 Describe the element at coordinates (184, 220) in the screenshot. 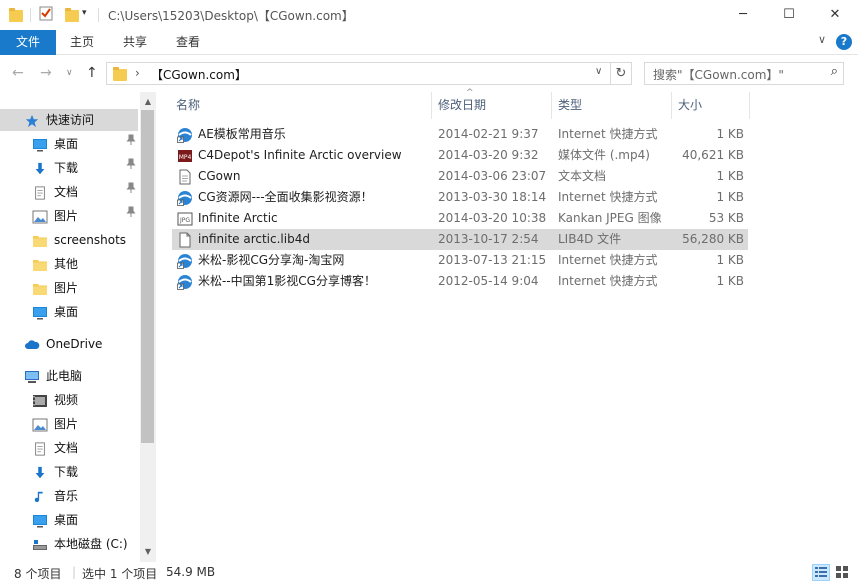

I see `svg-text: JPG` at that location.